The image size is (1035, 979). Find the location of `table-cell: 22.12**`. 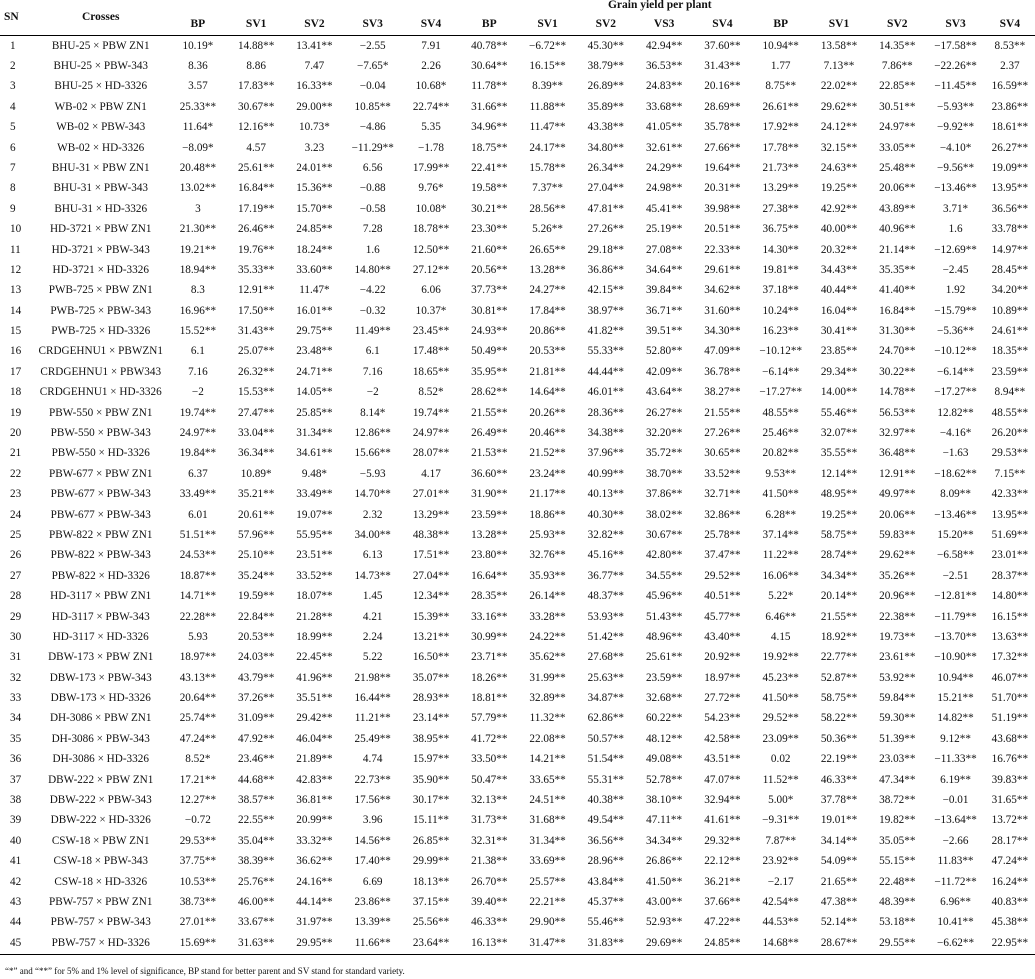

table-cell: 22.12** is located at coordinates (722, 861).